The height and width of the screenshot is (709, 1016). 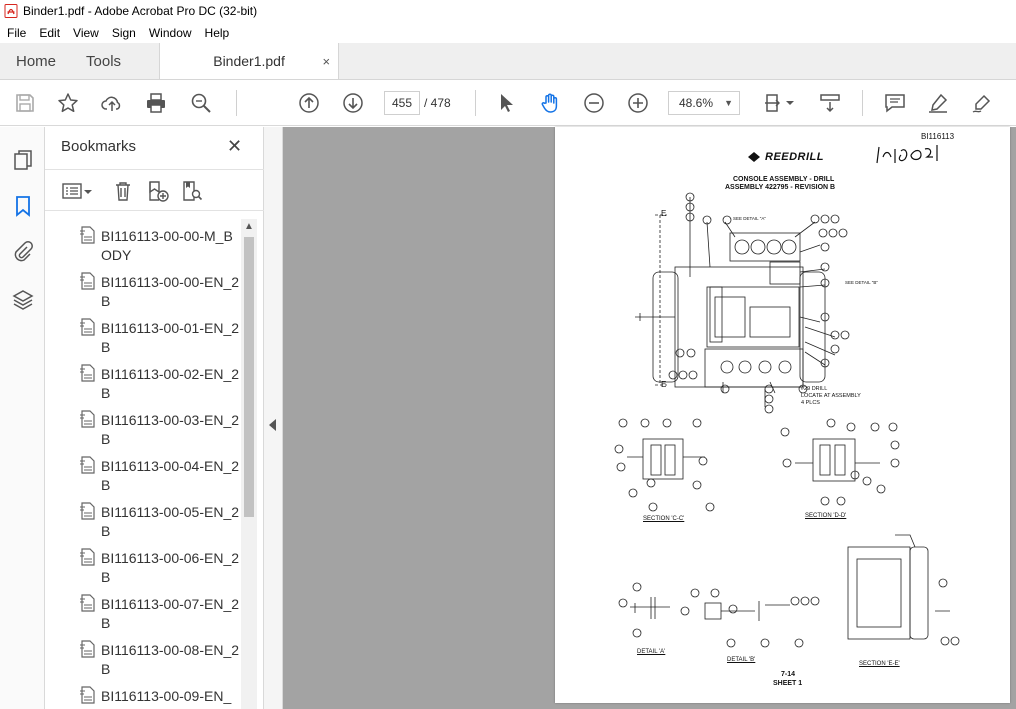 I want to click on page-number-input: 455, so click(x=402, y=103).